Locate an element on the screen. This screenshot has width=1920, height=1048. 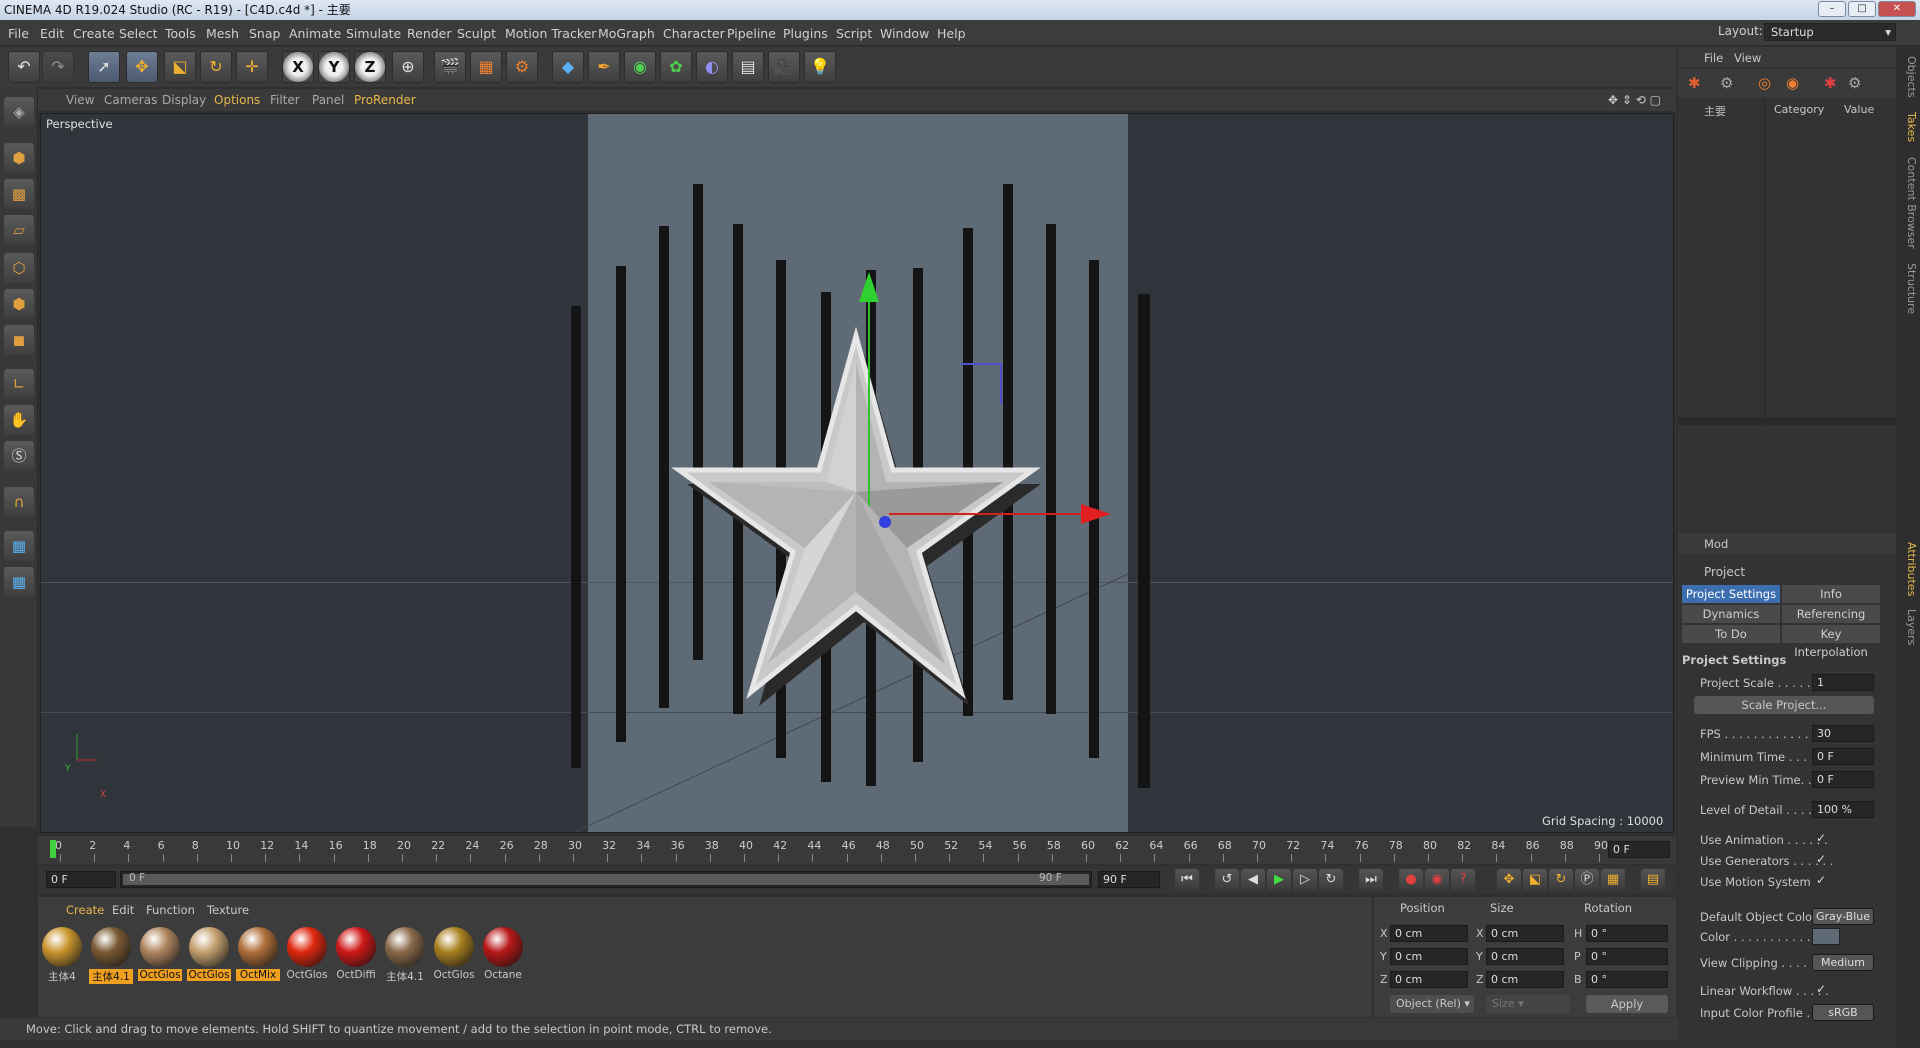
scale-icon: ⬕ is located at coordinates (180, 67).